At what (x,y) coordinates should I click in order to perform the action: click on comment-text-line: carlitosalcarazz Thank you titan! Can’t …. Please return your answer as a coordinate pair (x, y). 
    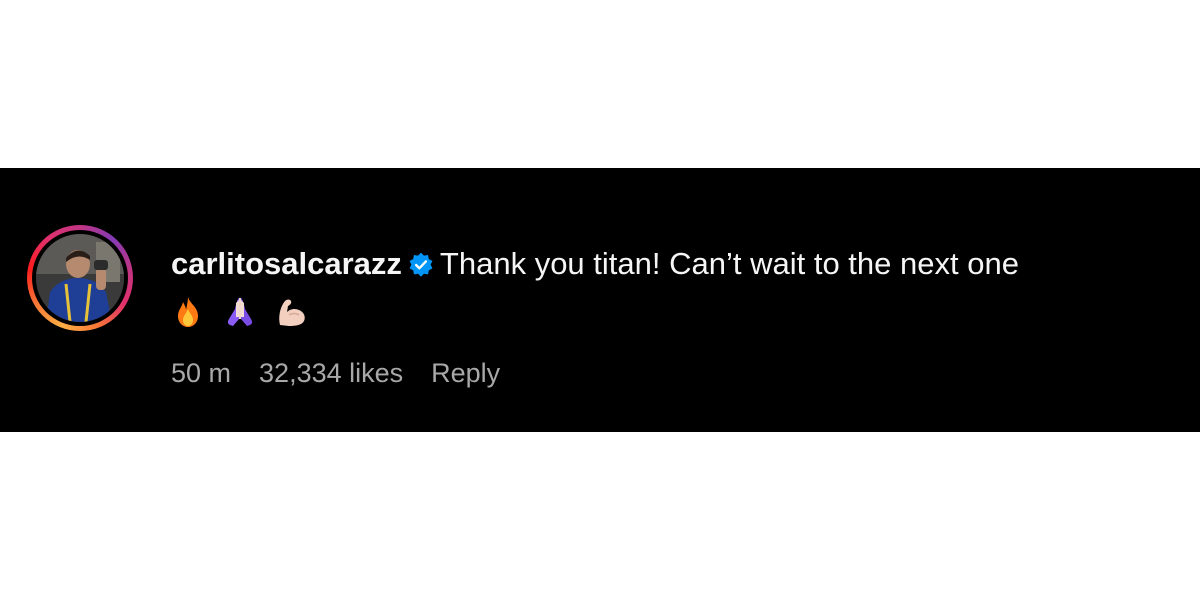
    Looking at the image, I should click on (676, 264).